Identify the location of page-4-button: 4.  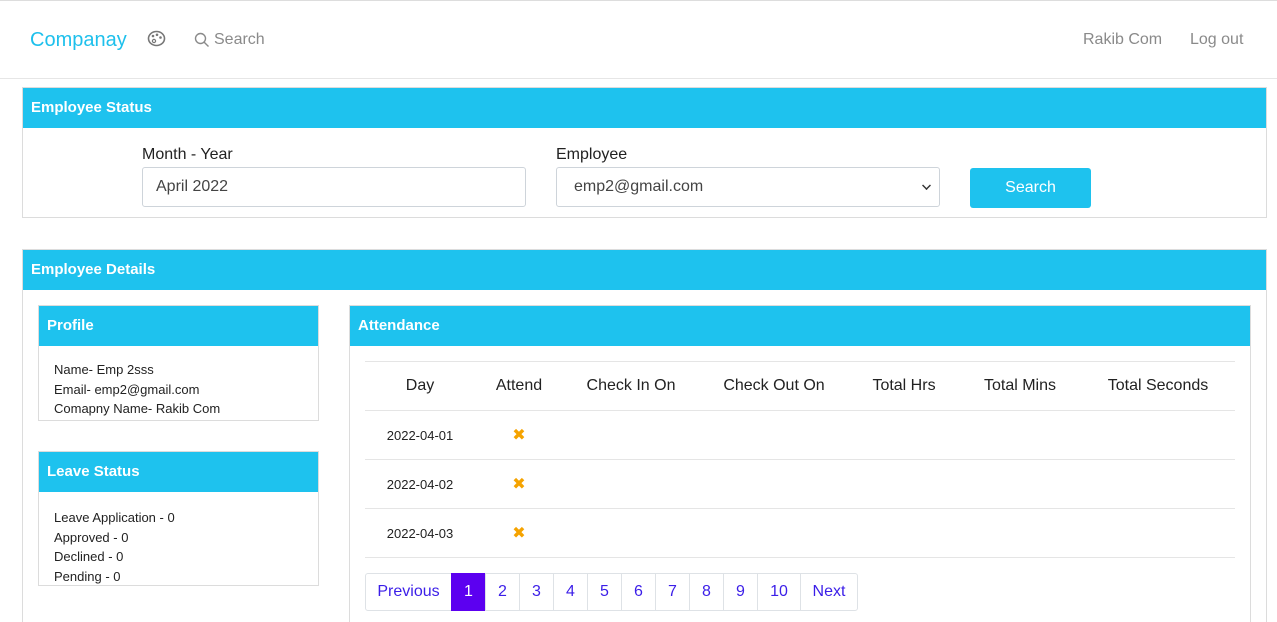
(570, 592).